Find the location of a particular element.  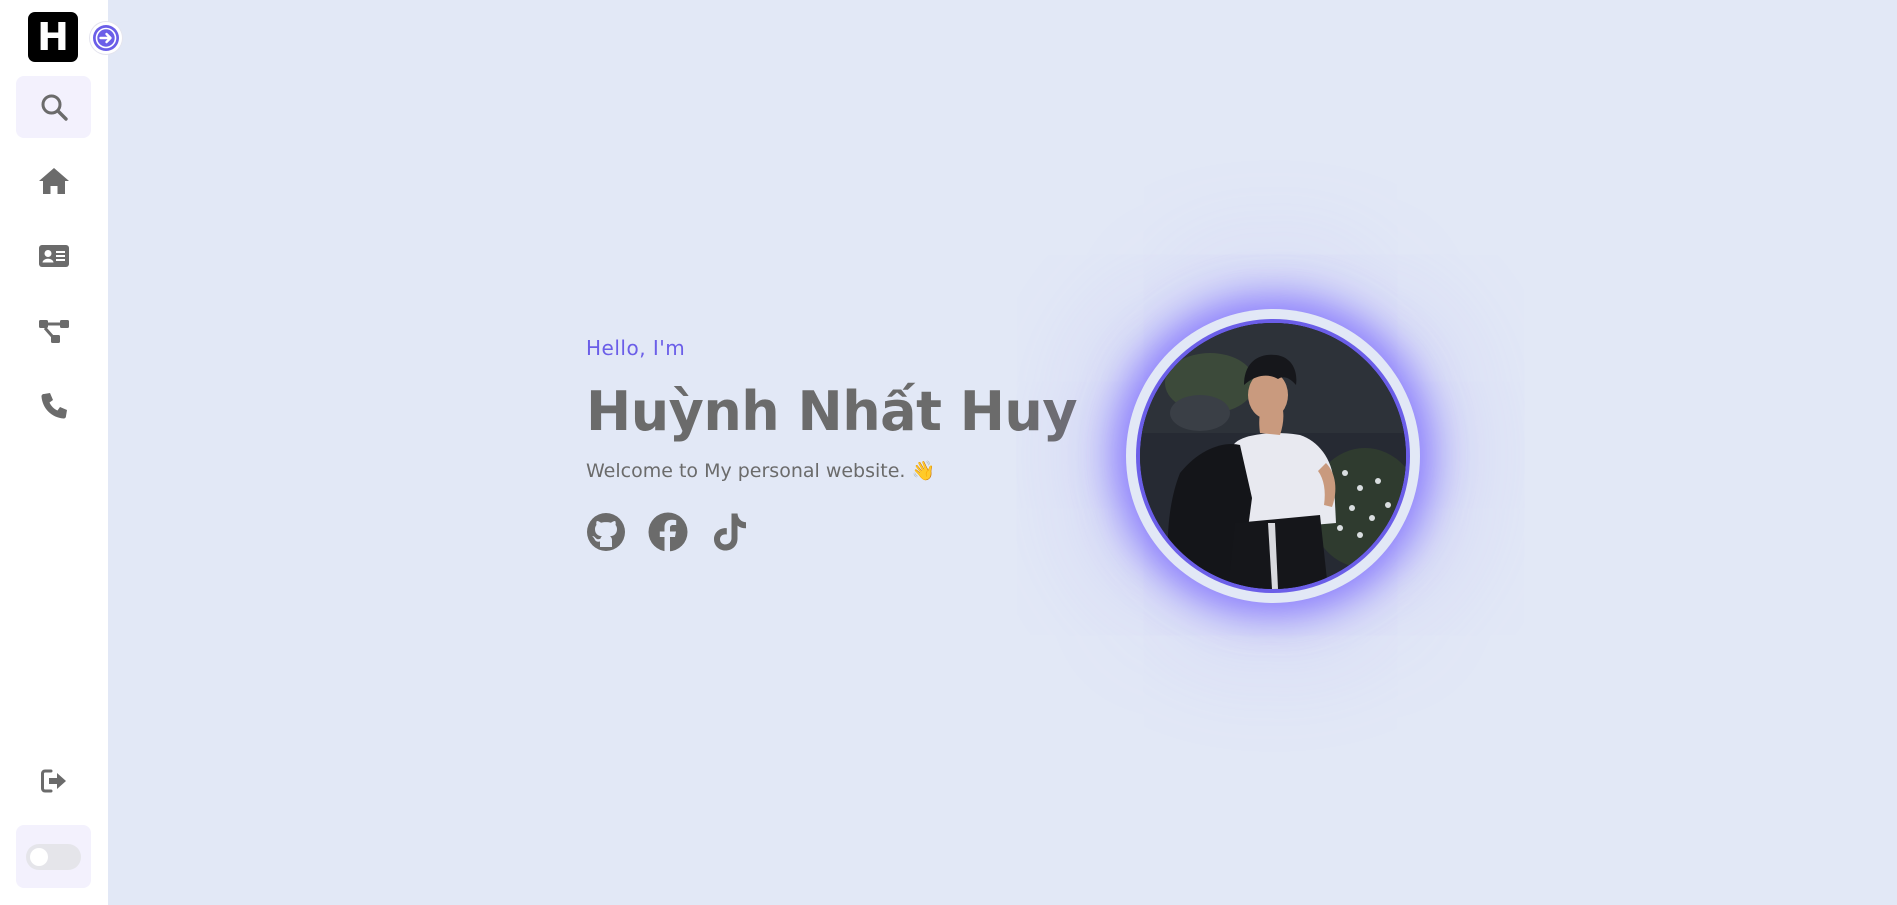

facebook-link is located at coordinates (668, 532).